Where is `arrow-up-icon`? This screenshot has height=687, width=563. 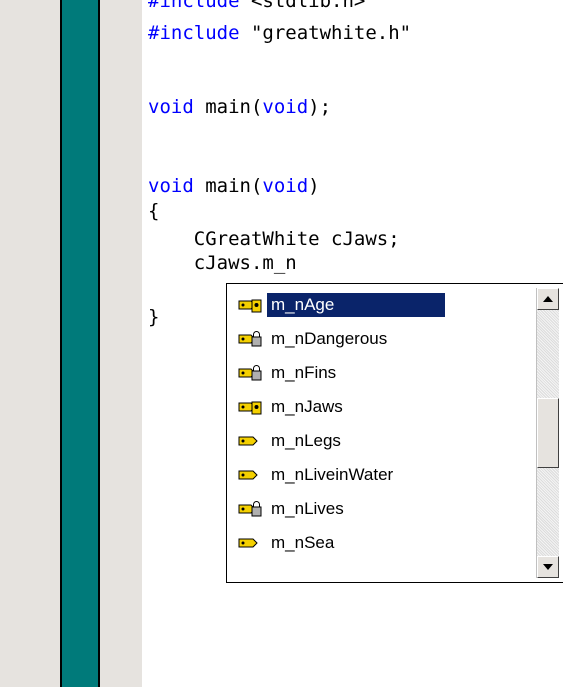 arrow-up-icon is located at coordinates (548, 299).